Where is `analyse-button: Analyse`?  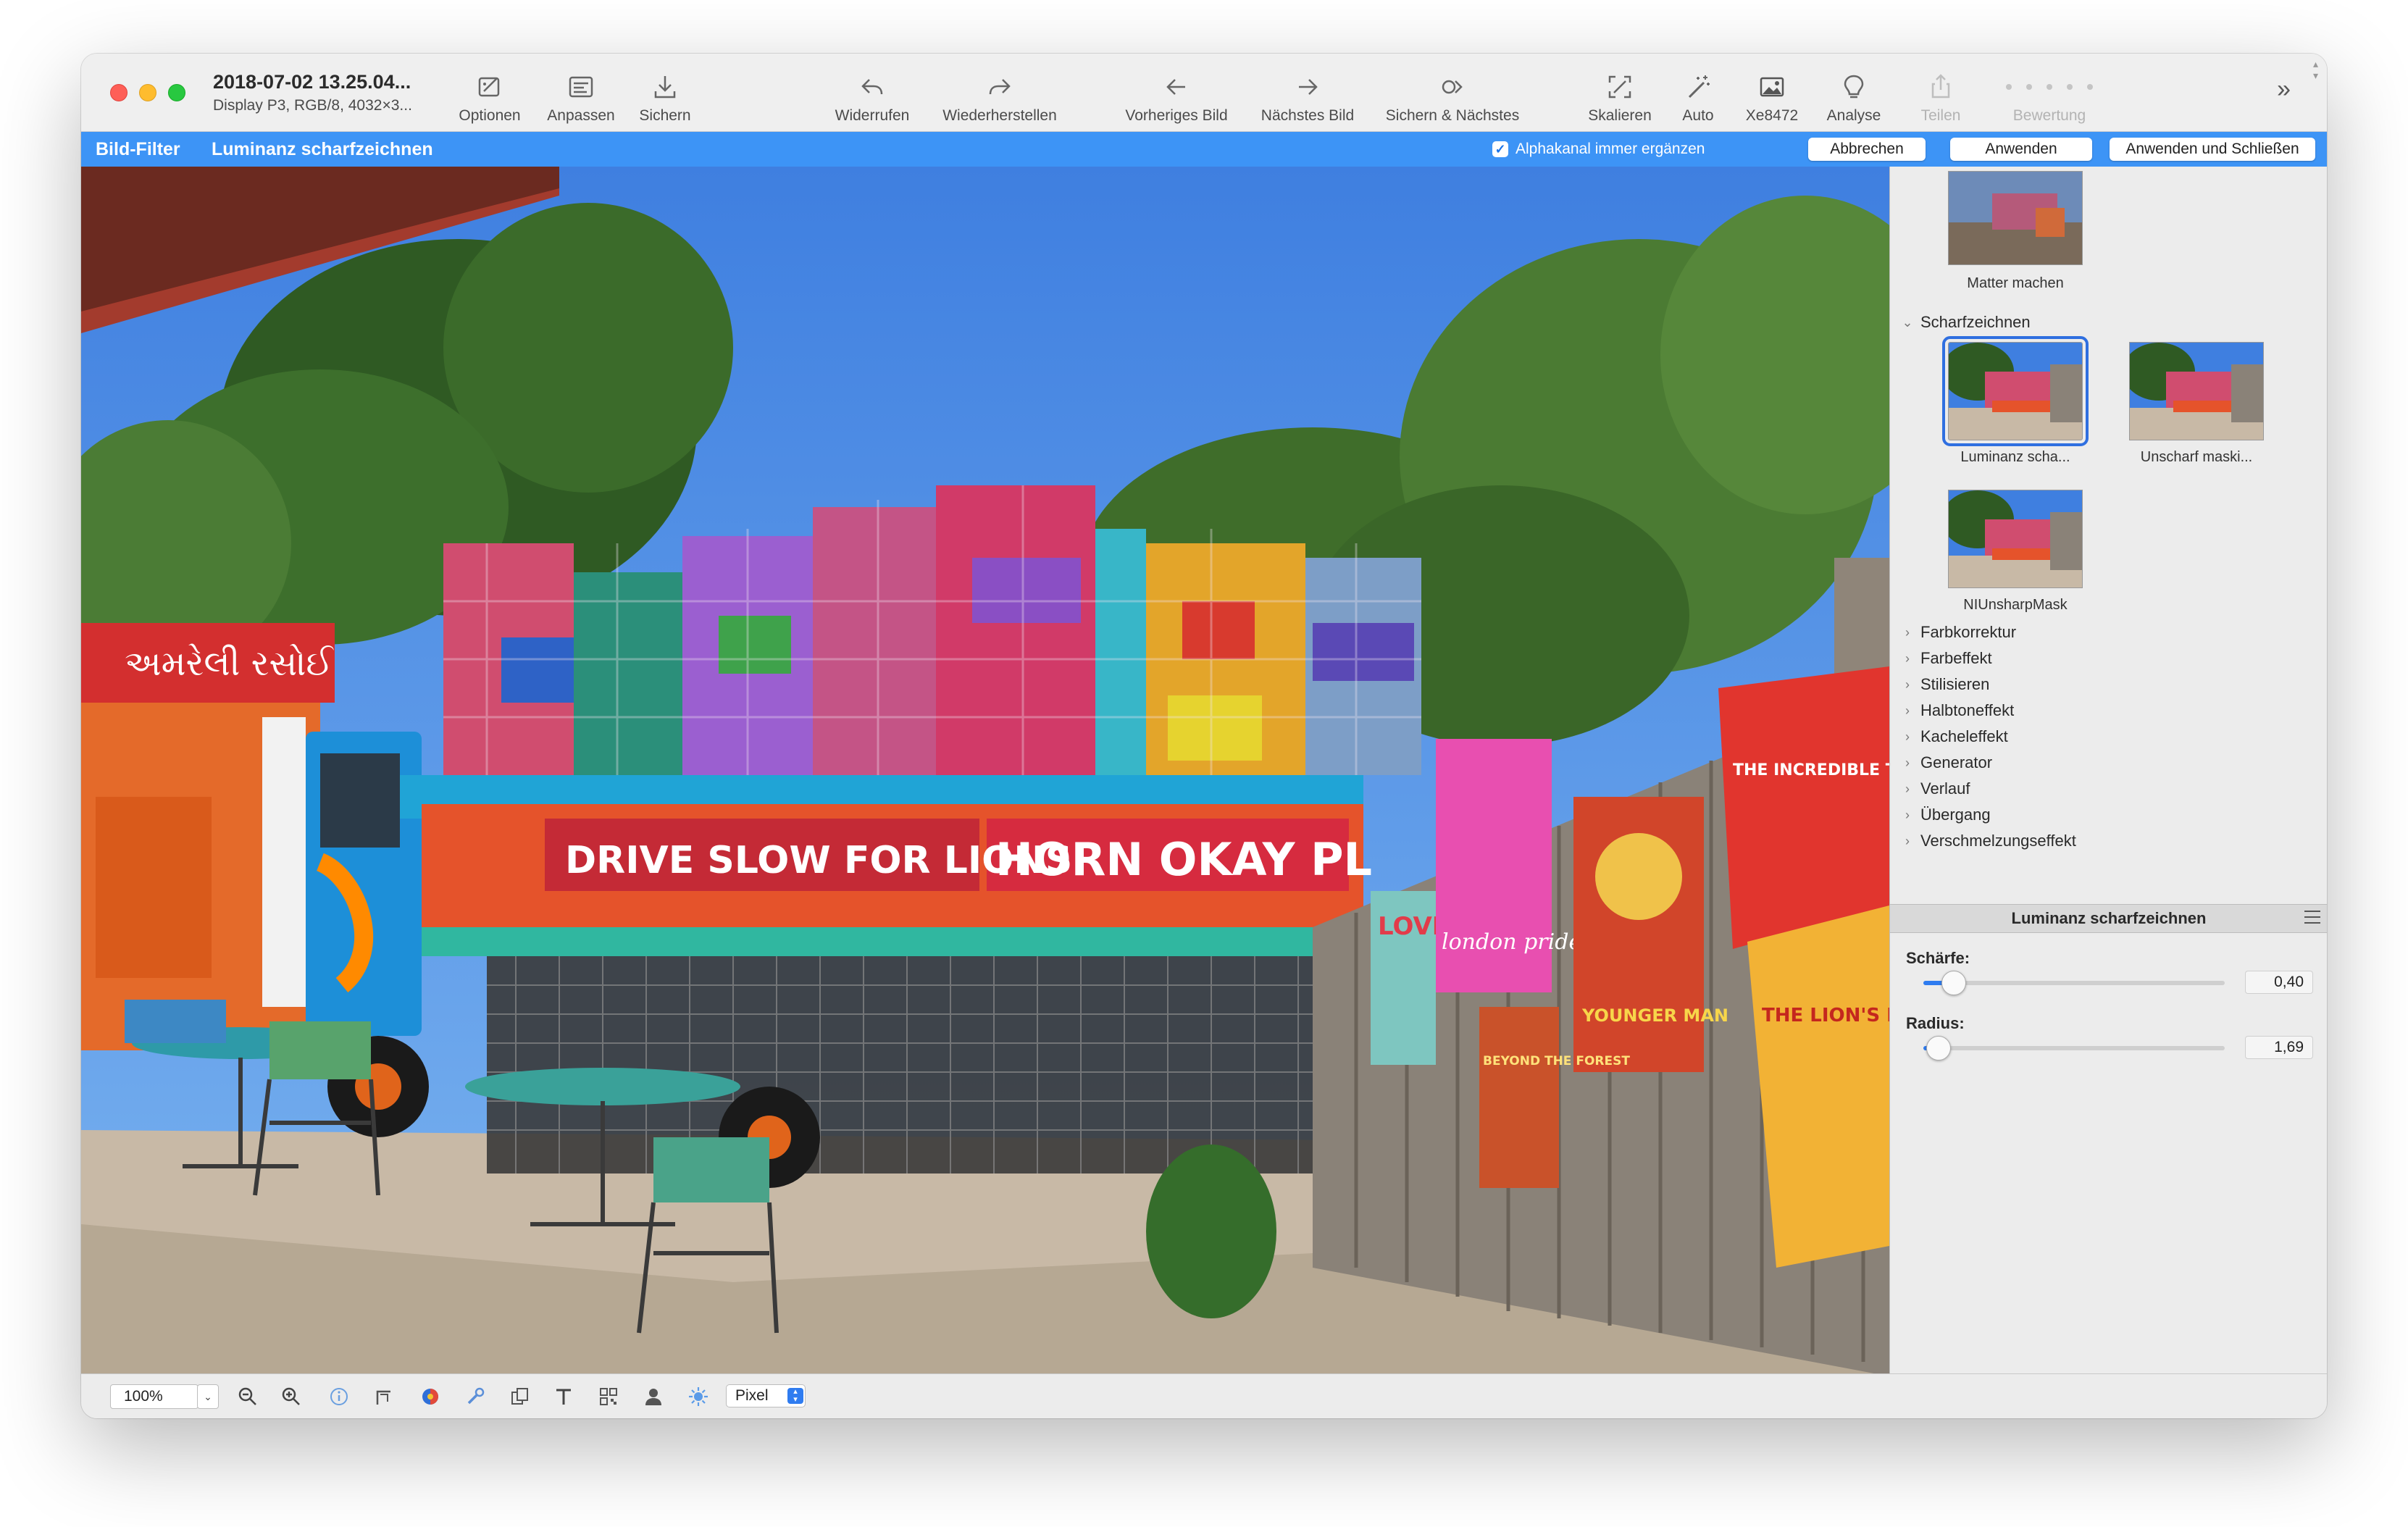 analyse-button: Analyse is located at coordinates (1854, 96).